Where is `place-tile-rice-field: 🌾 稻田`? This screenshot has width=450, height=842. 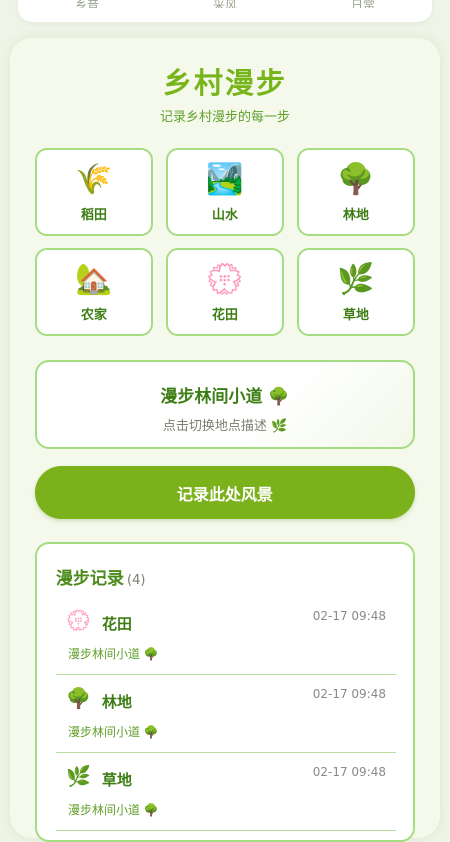 place-tile-rice-field: 🌾 稻田 is located at coordinates (94, 192).